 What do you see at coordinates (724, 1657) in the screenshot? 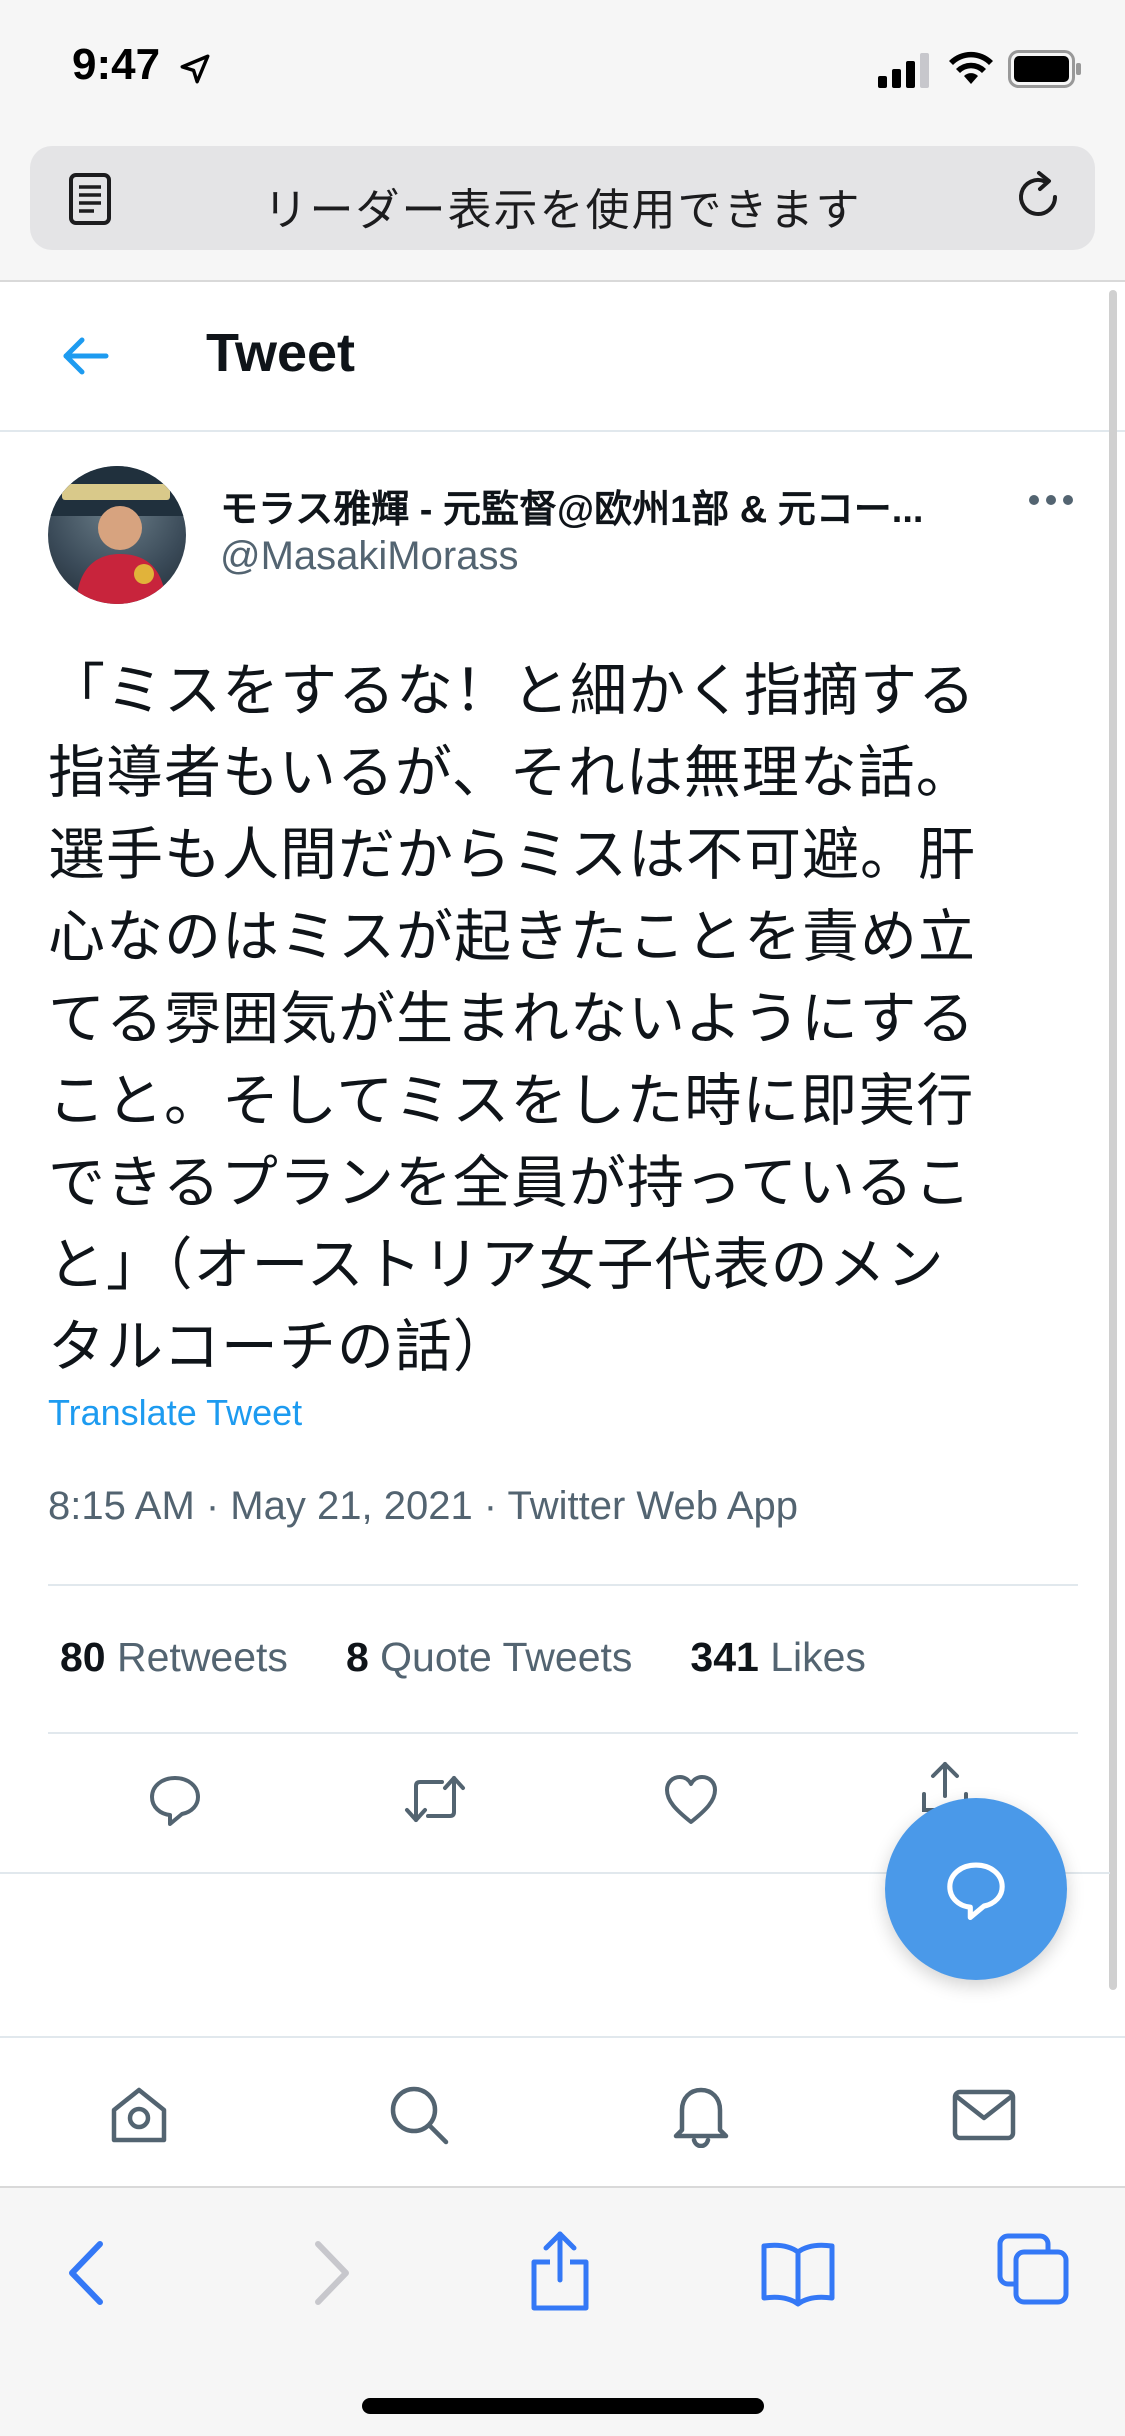
I see `likes-count: 341` at bounding box center [724, 1657].